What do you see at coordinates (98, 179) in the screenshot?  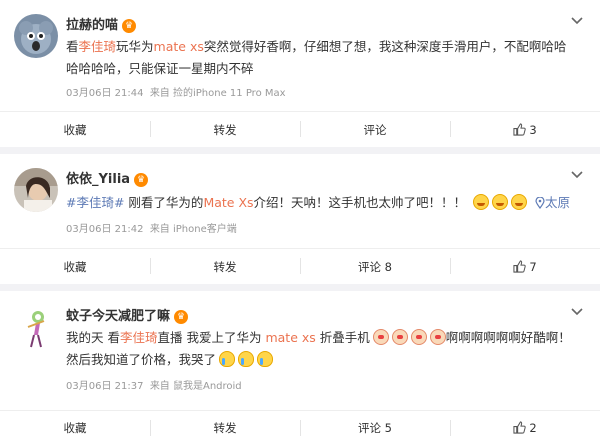 I see `username-text: 依依_Yilia` at bounding box center [98, 179].